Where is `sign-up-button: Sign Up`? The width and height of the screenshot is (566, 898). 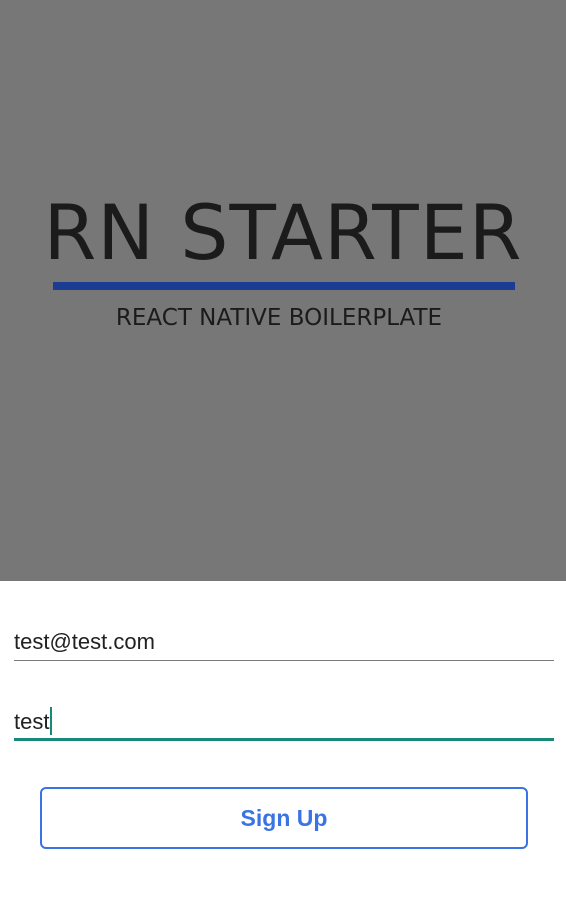
sign-up-button: Sign Up is located at coordinates (284, 818).